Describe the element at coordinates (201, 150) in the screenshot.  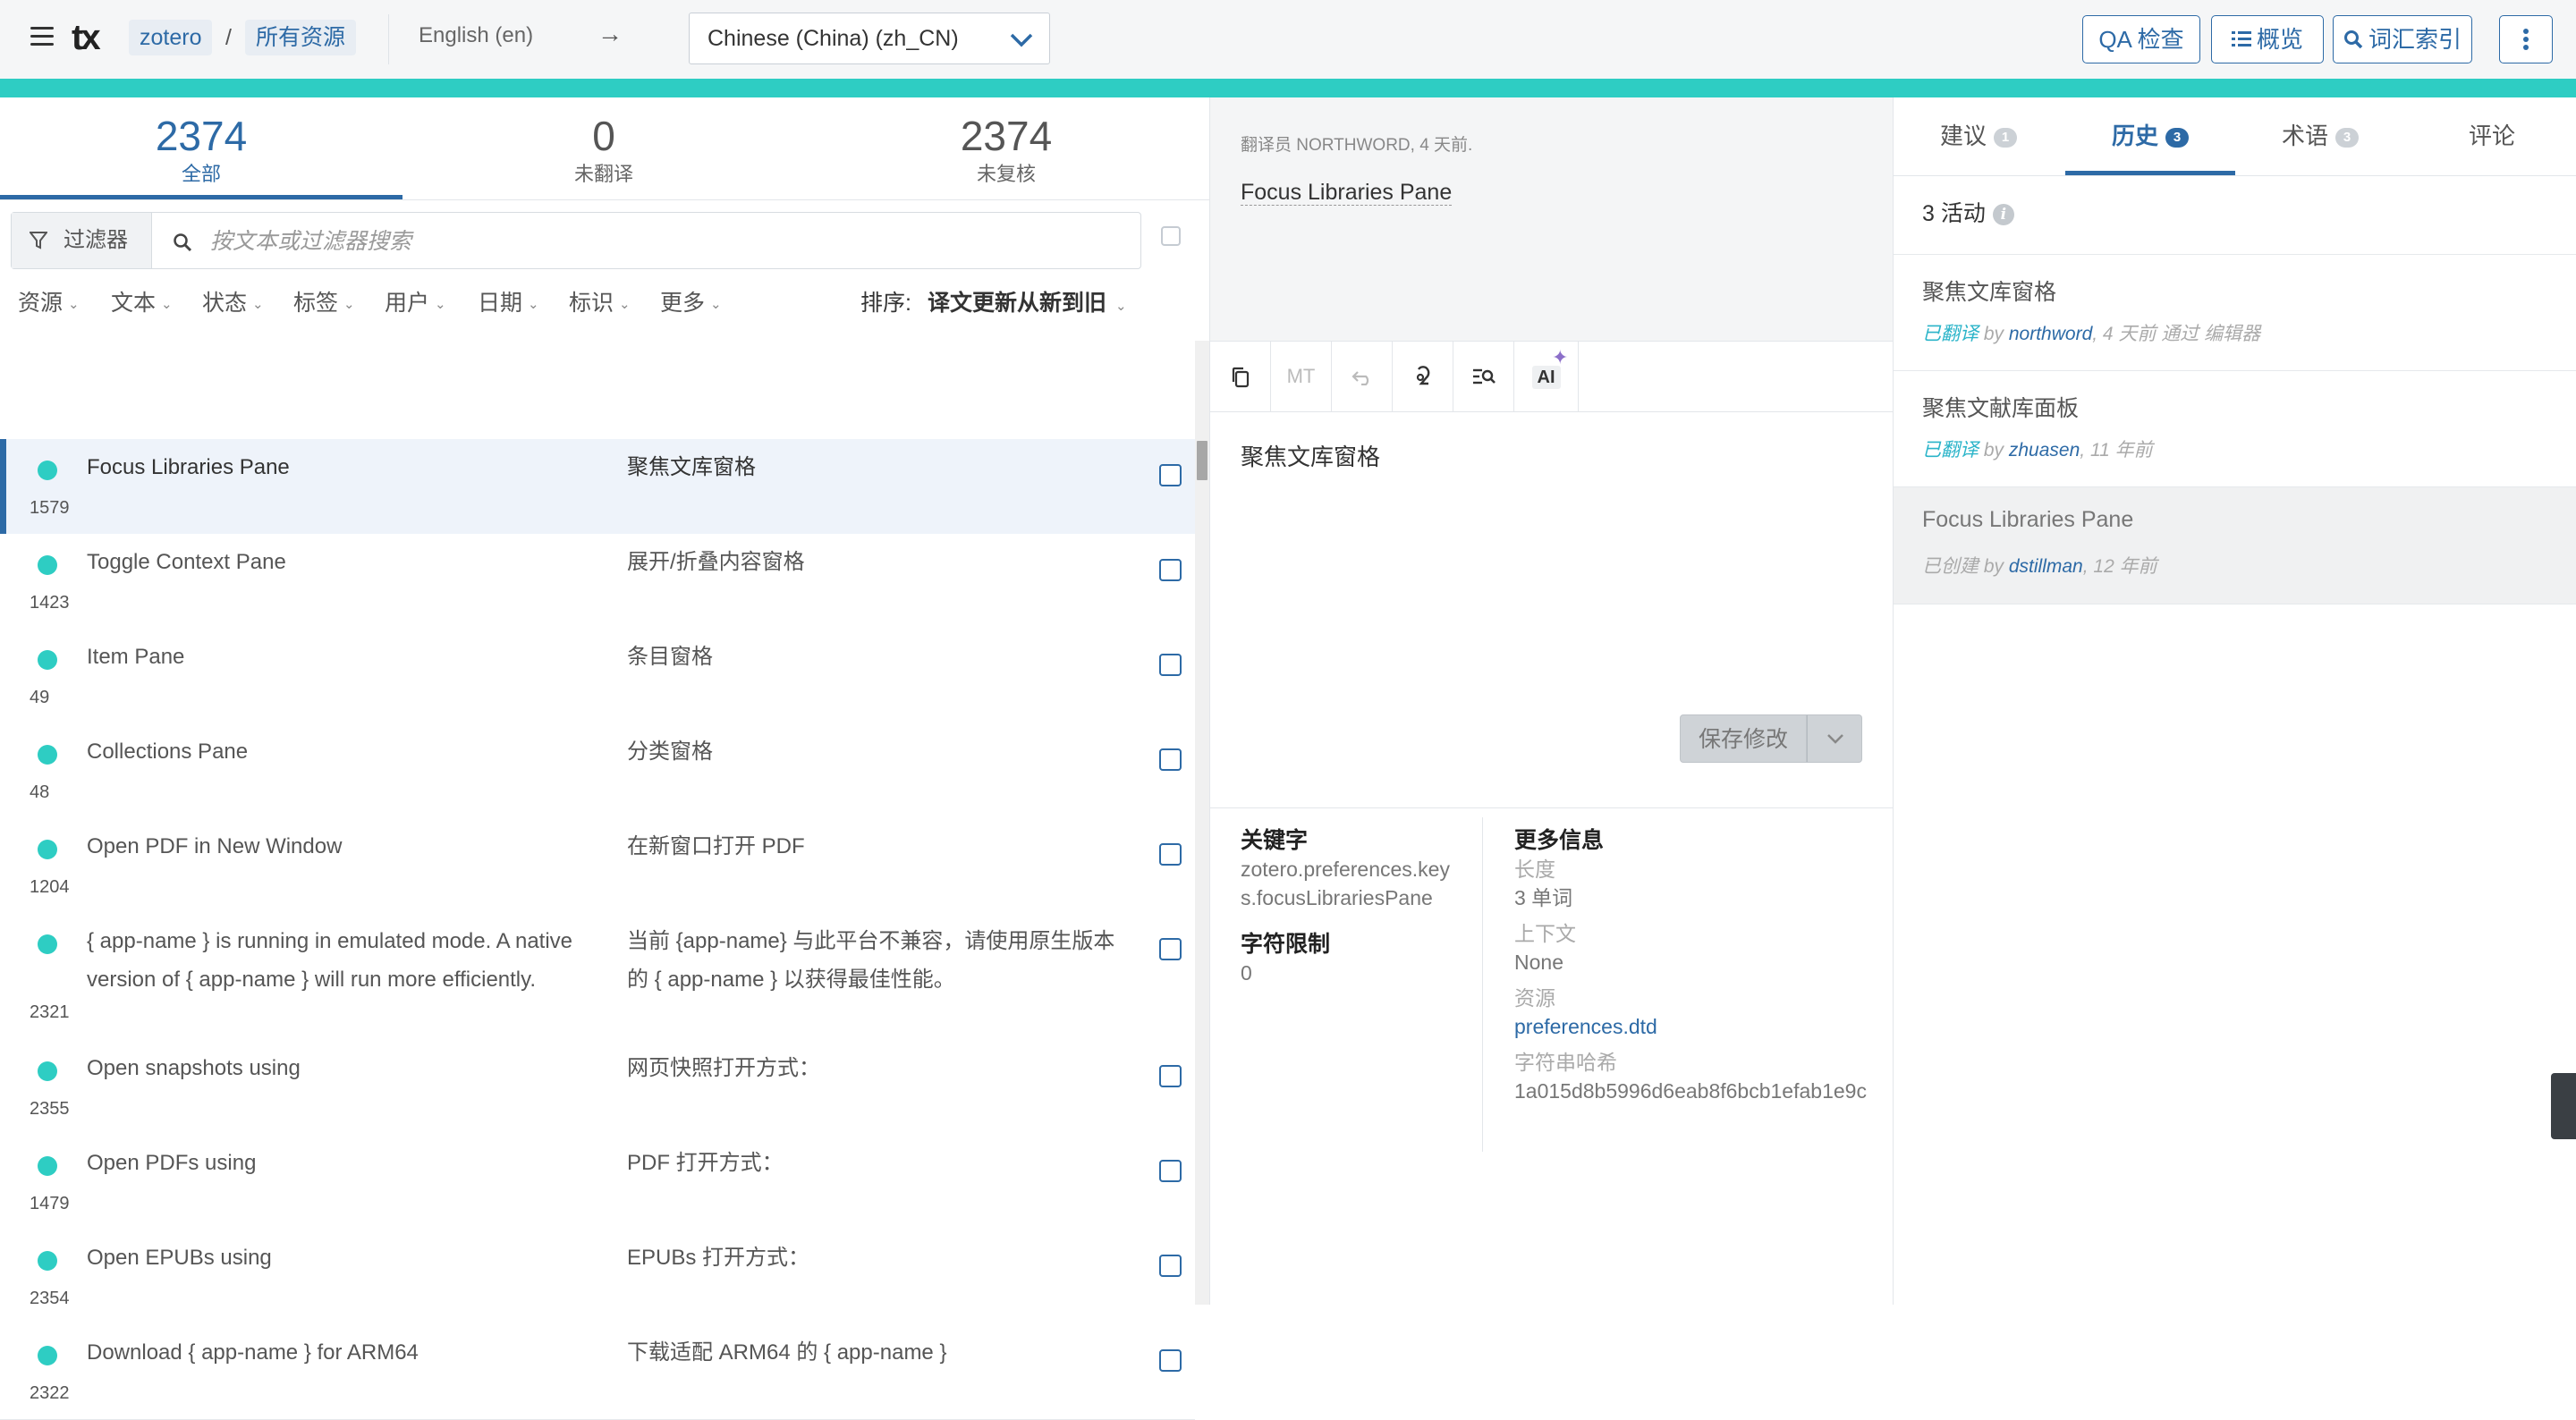
I see `stat-all: 2374 全部` at that location.